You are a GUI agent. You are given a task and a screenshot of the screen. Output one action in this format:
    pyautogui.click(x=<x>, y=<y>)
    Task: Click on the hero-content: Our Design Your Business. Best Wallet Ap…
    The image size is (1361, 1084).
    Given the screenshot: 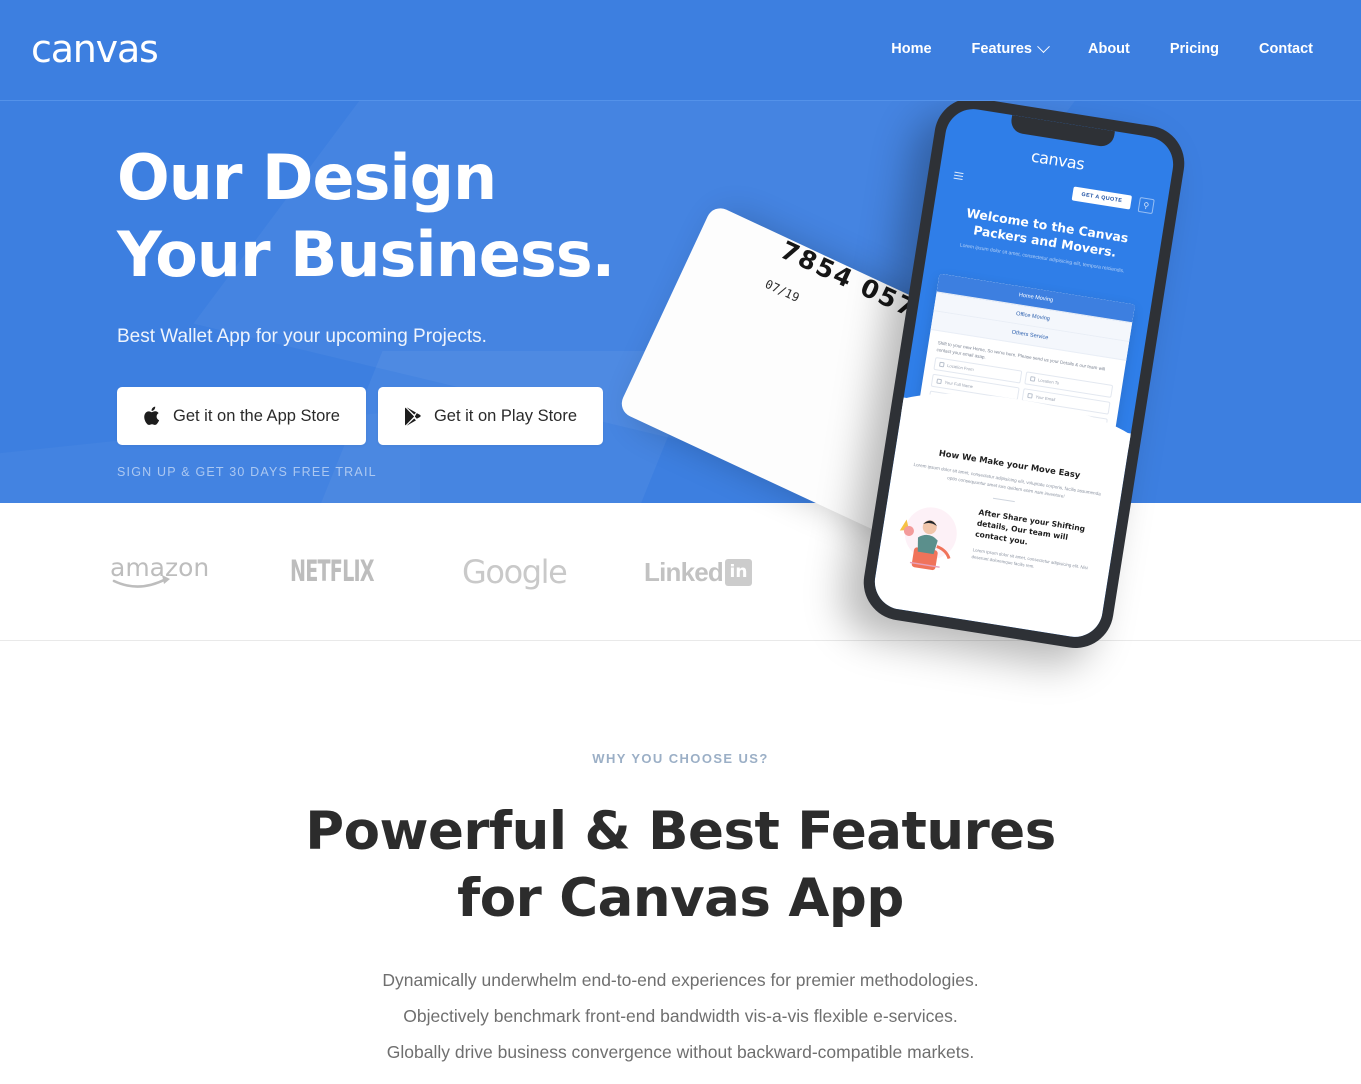 What is the action you would take?
    pyautogui.click(x=427, y=309)
    